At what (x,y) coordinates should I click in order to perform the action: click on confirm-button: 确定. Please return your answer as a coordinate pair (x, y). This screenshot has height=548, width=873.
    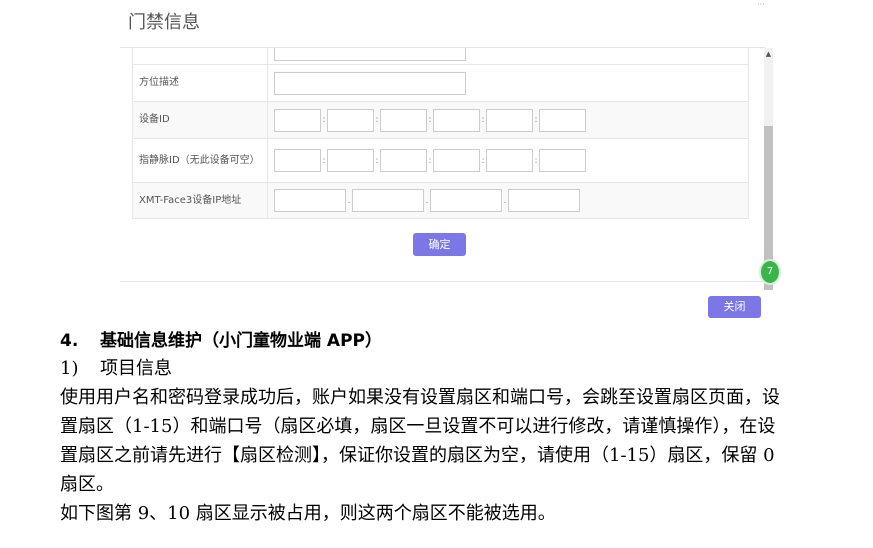
    Looking at the image, I should click on (439, 244).